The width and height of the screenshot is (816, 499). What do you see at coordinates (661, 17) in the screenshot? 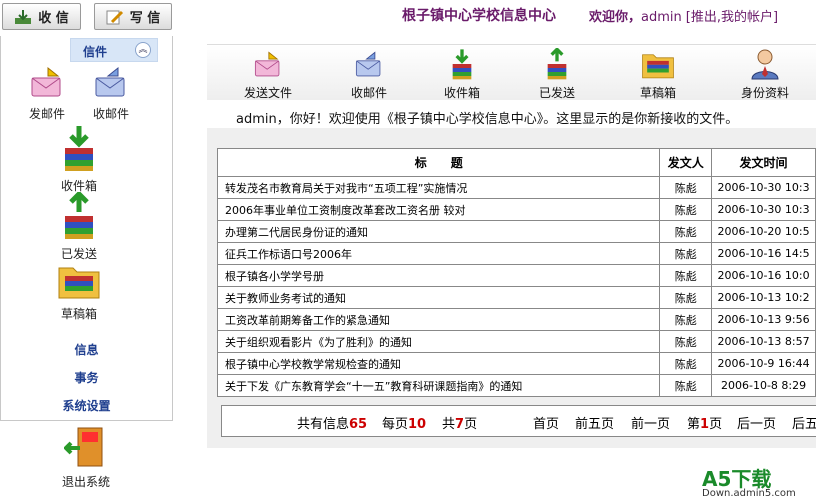
I see `username: admin` at bounding box center [661, 17].